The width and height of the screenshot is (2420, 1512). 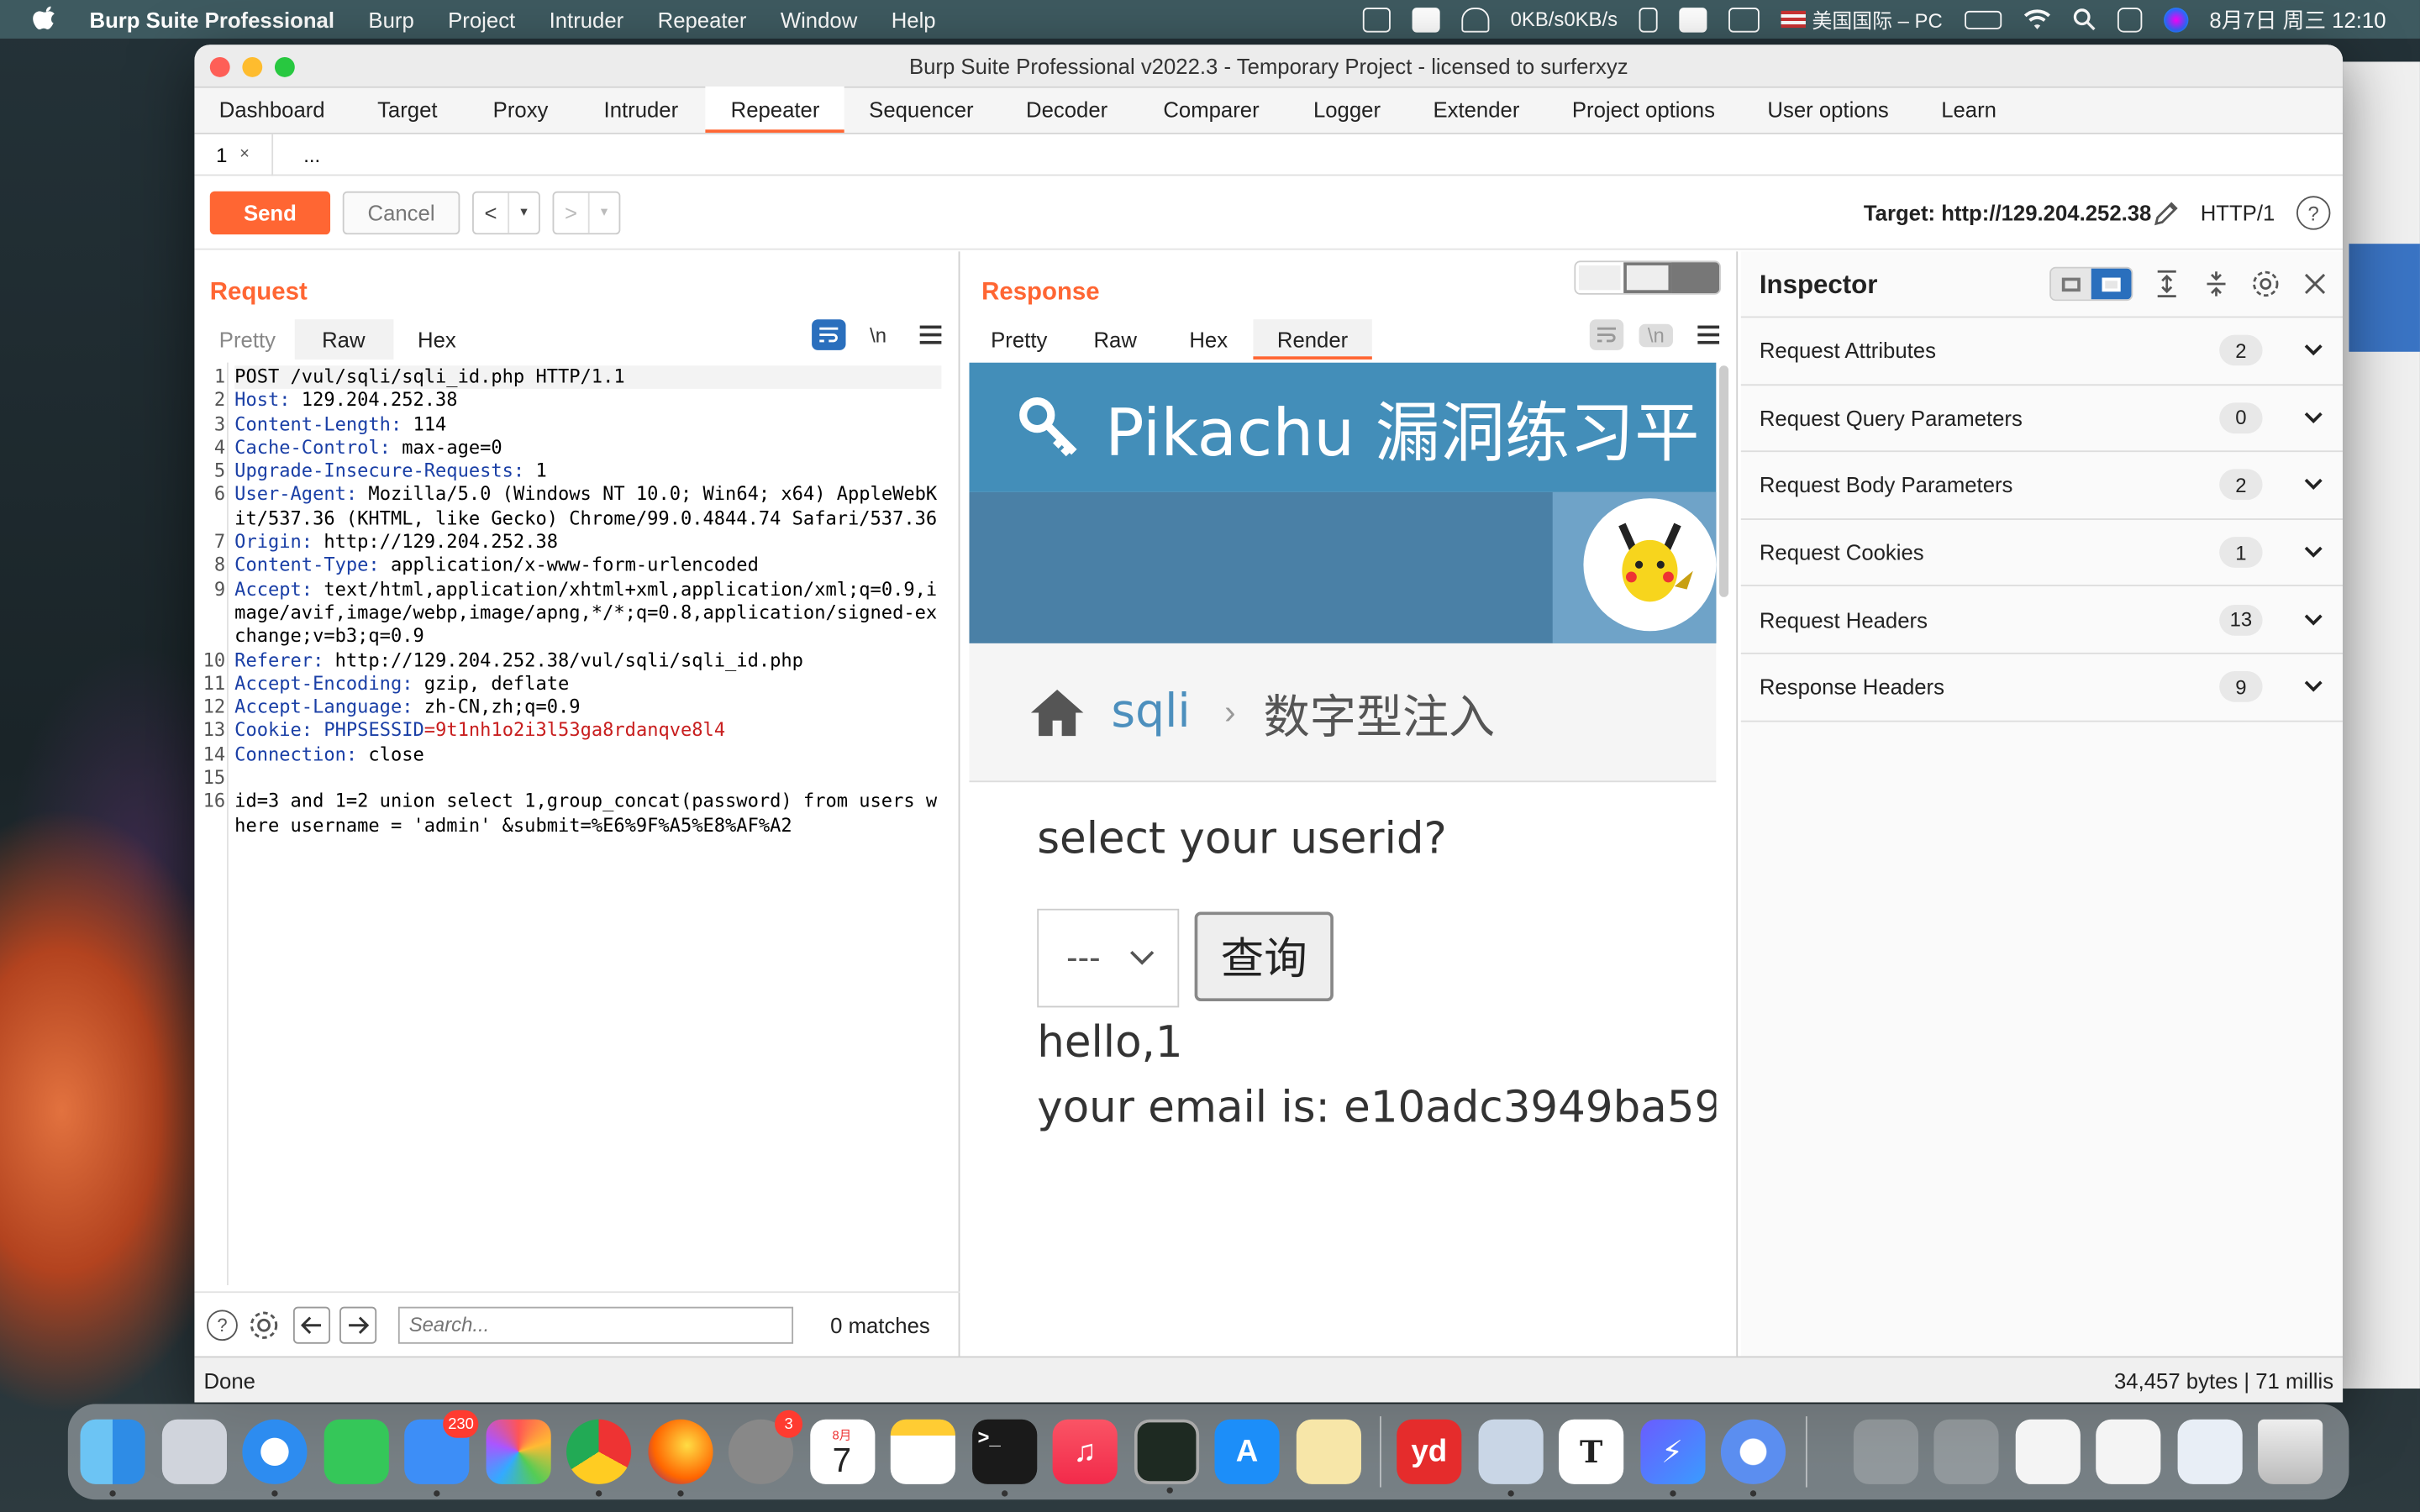 I want to click on tab-comparer: Comparer, so click(x=1210, y=110).